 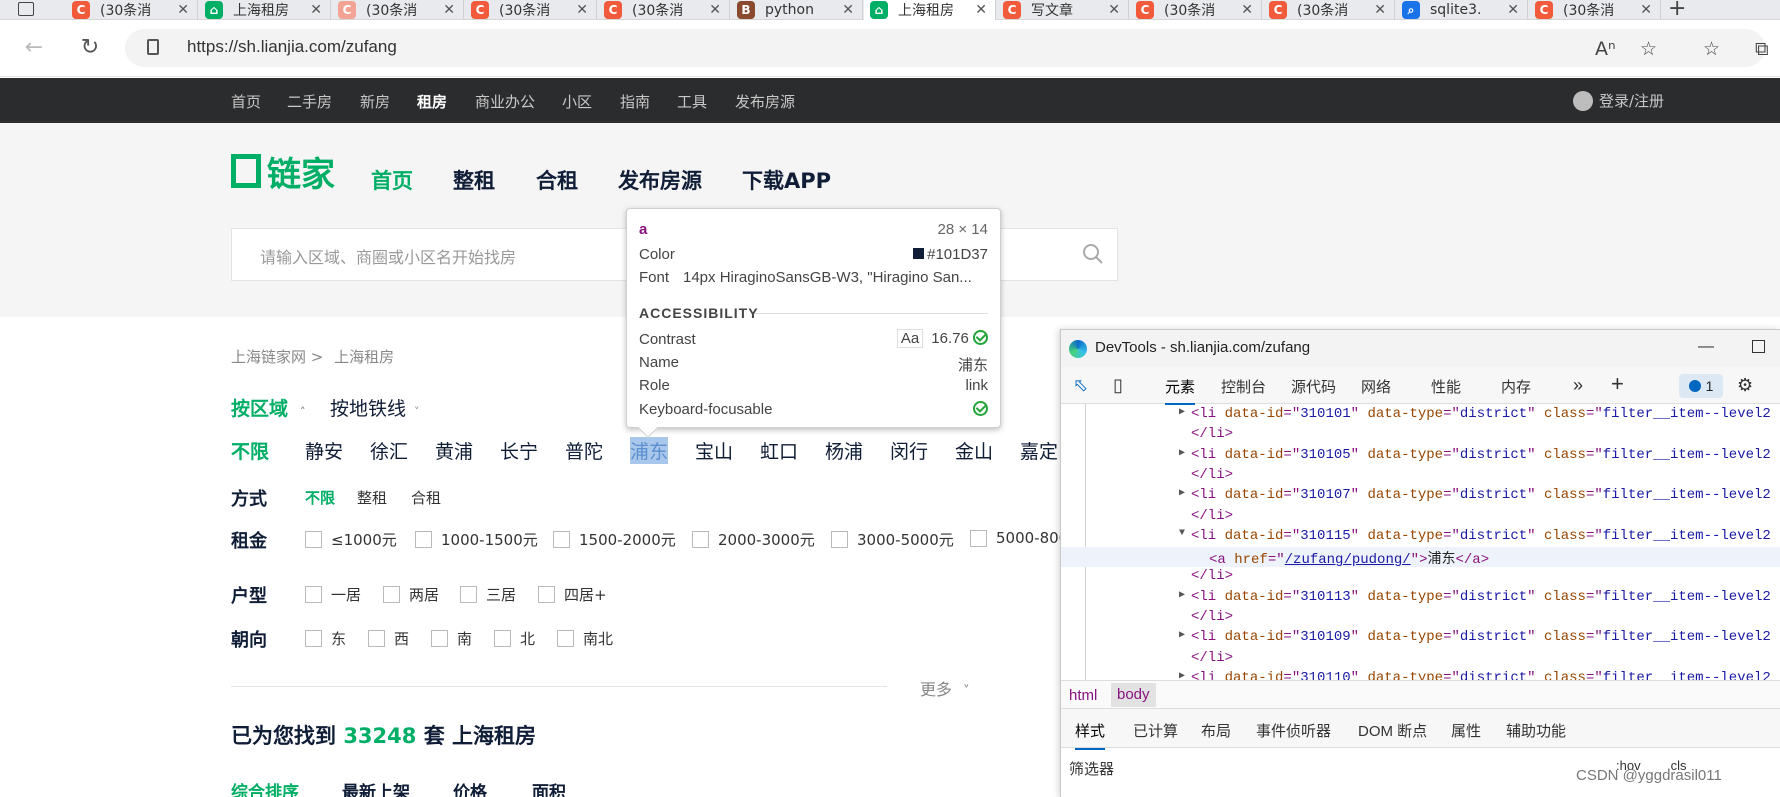 I want to click on tab-computed: 已计算, so click(x=1155, y=730).